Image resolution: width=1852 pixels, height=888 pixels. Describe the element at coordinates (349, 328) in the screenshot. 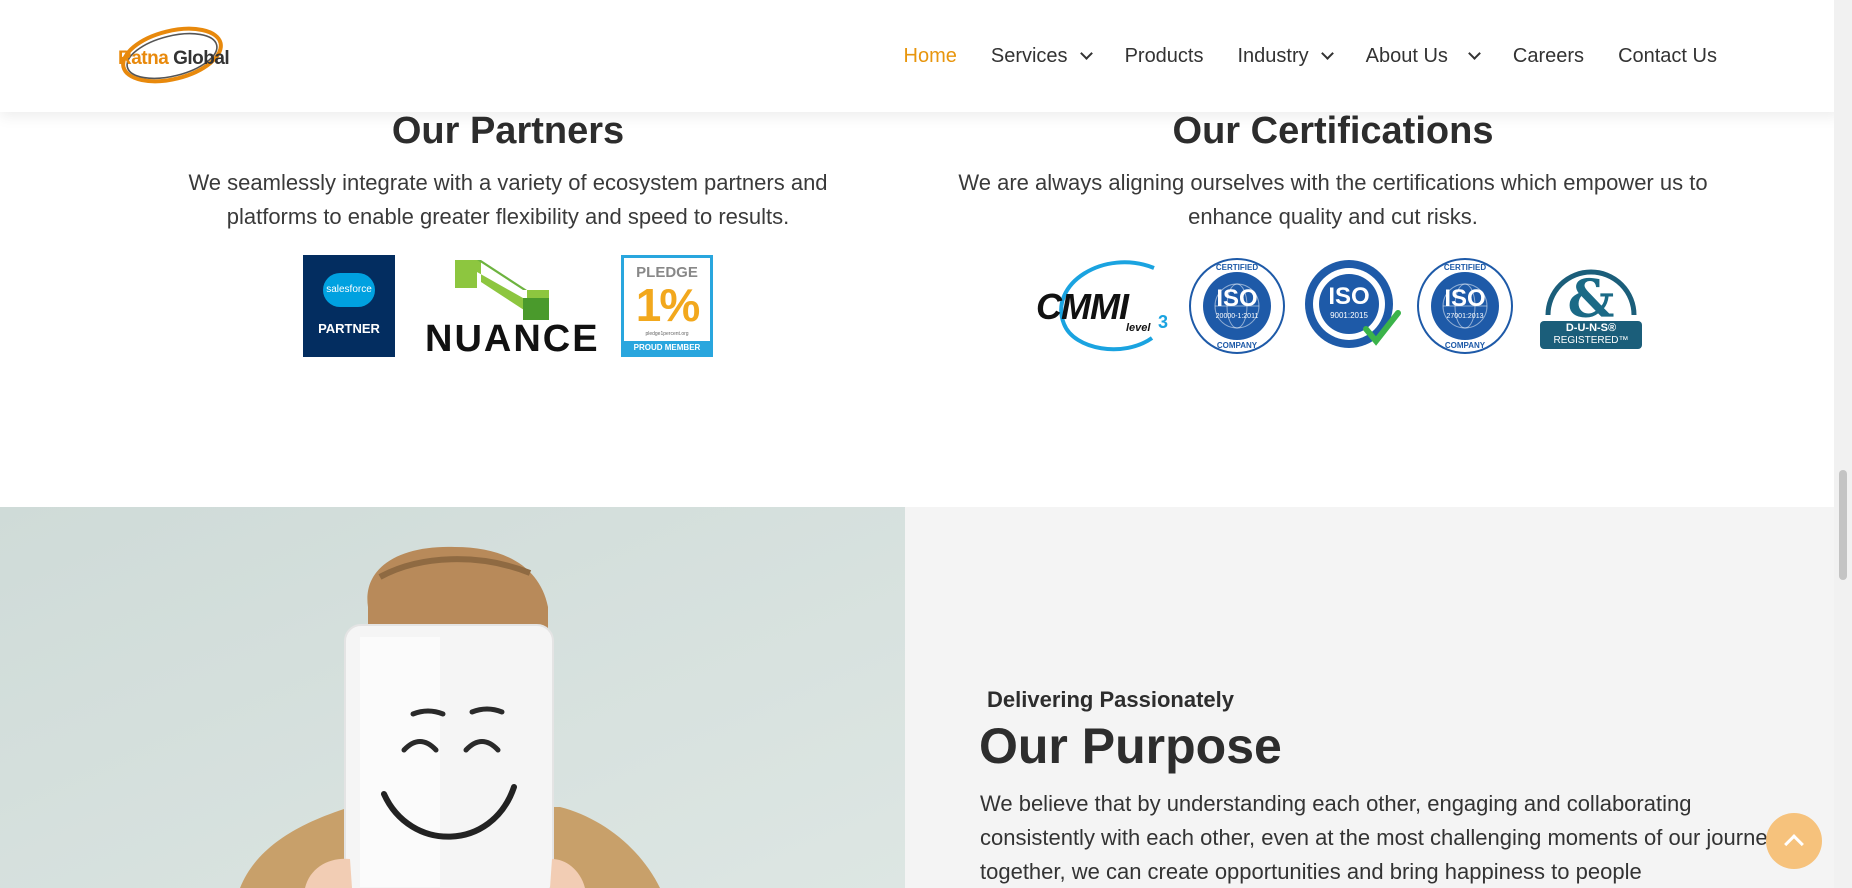

I see `salesforce-partner-label: PARTNER` at that location.